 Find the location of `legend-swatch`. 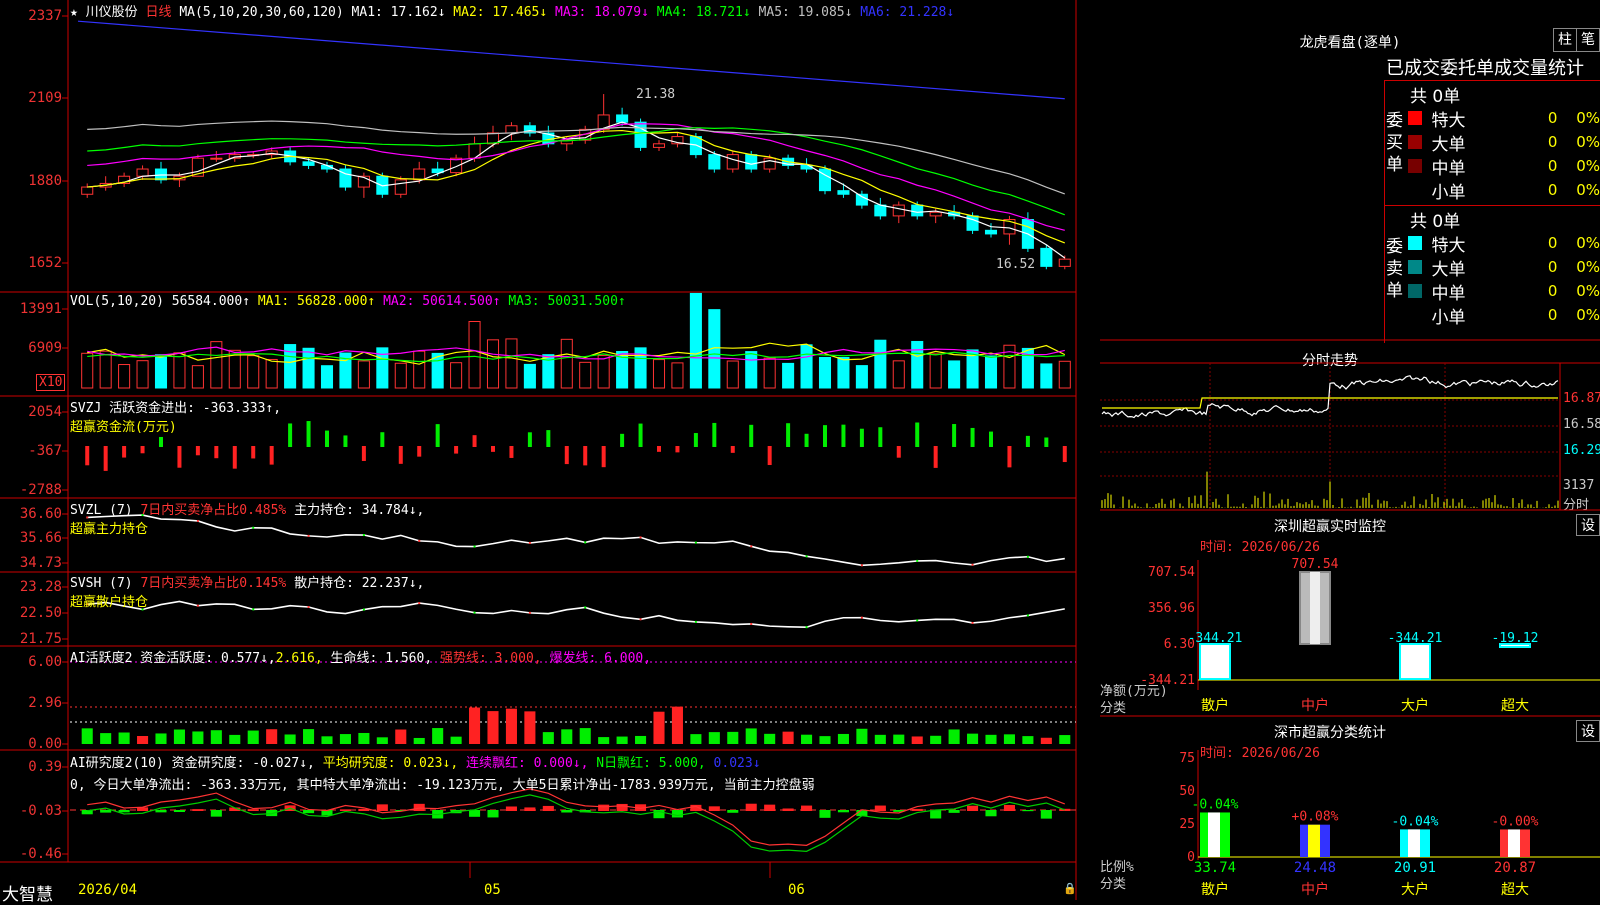

legend-swatch is located at coordinates (1415, 166).